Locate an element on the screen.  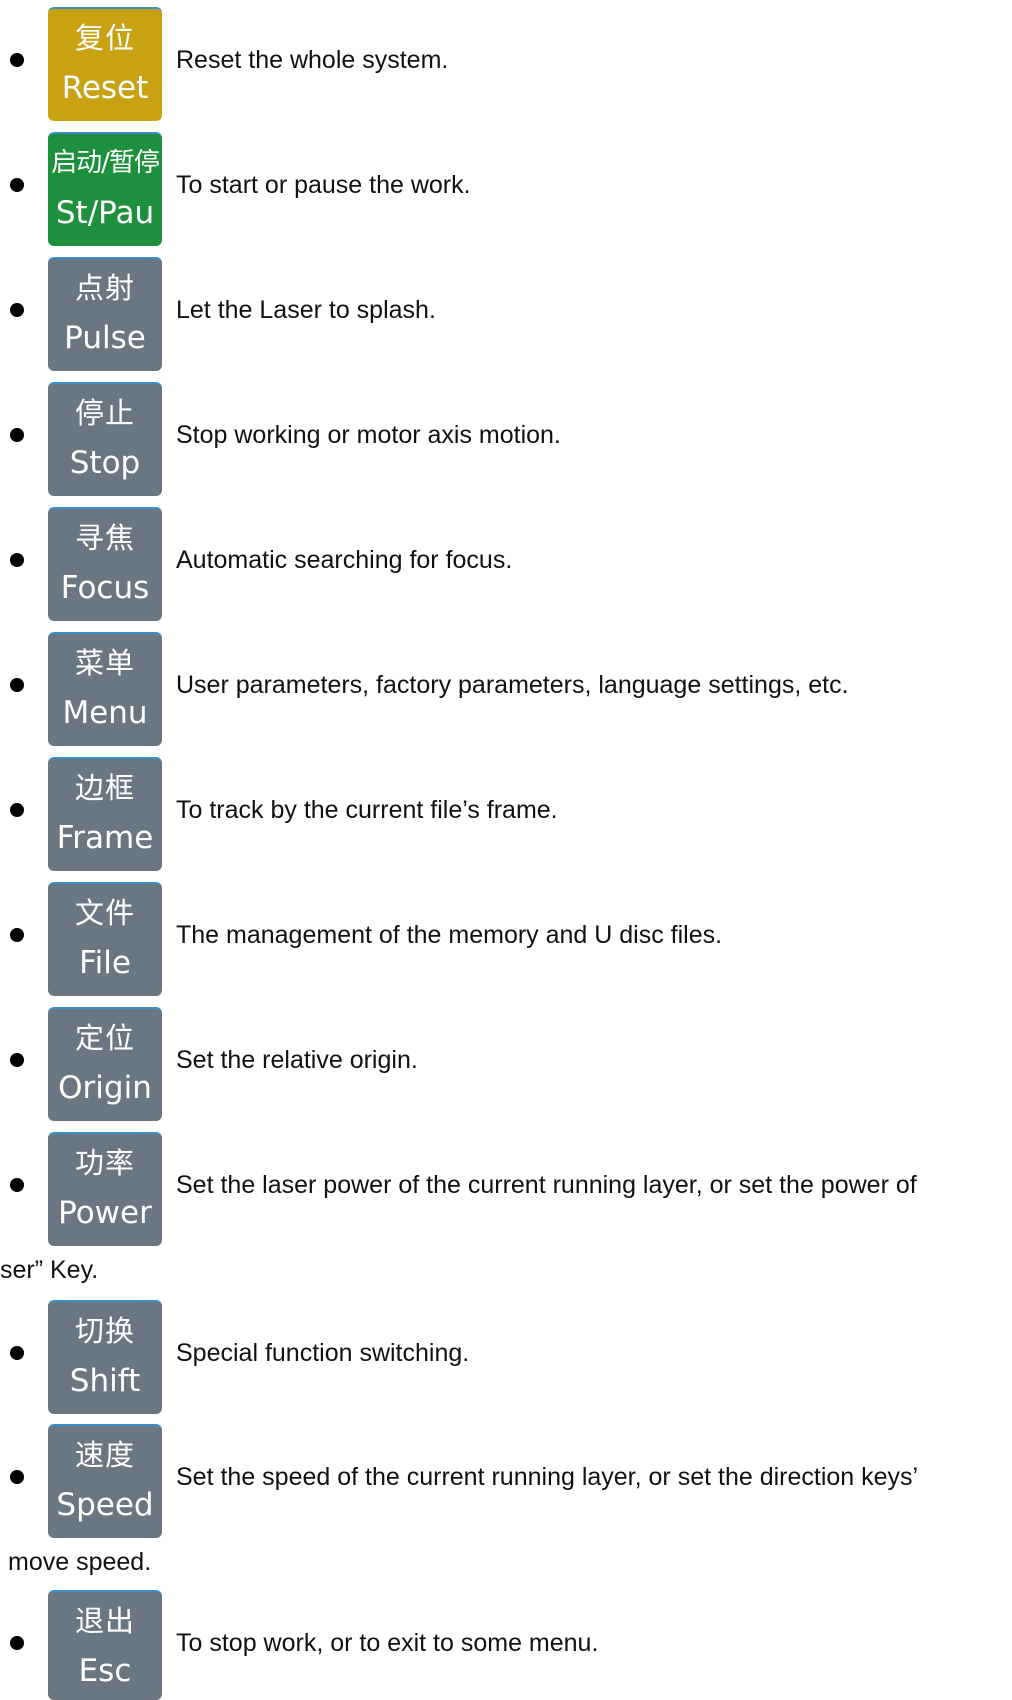
power-description-continuation: ser” Key. is located at coordinates (49, 1270).